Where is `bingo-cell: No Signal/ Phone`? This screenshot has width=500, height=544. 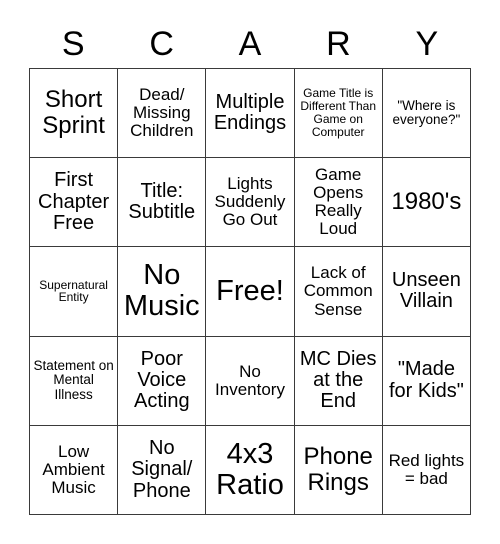 bingo-cell: No Signal/ Phone is located at coordinates (162, 470).